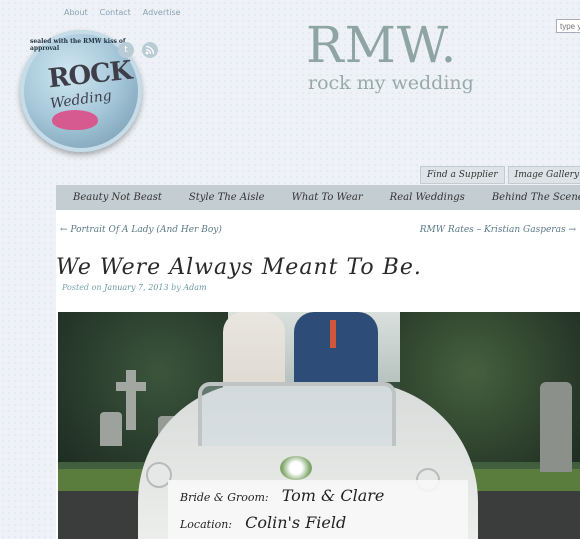 Image resolution: width=580 pixels, height=539 pixels. Describe the element at coordinates (76, 12) in the screenshot. I see `about-link: About` at that location.